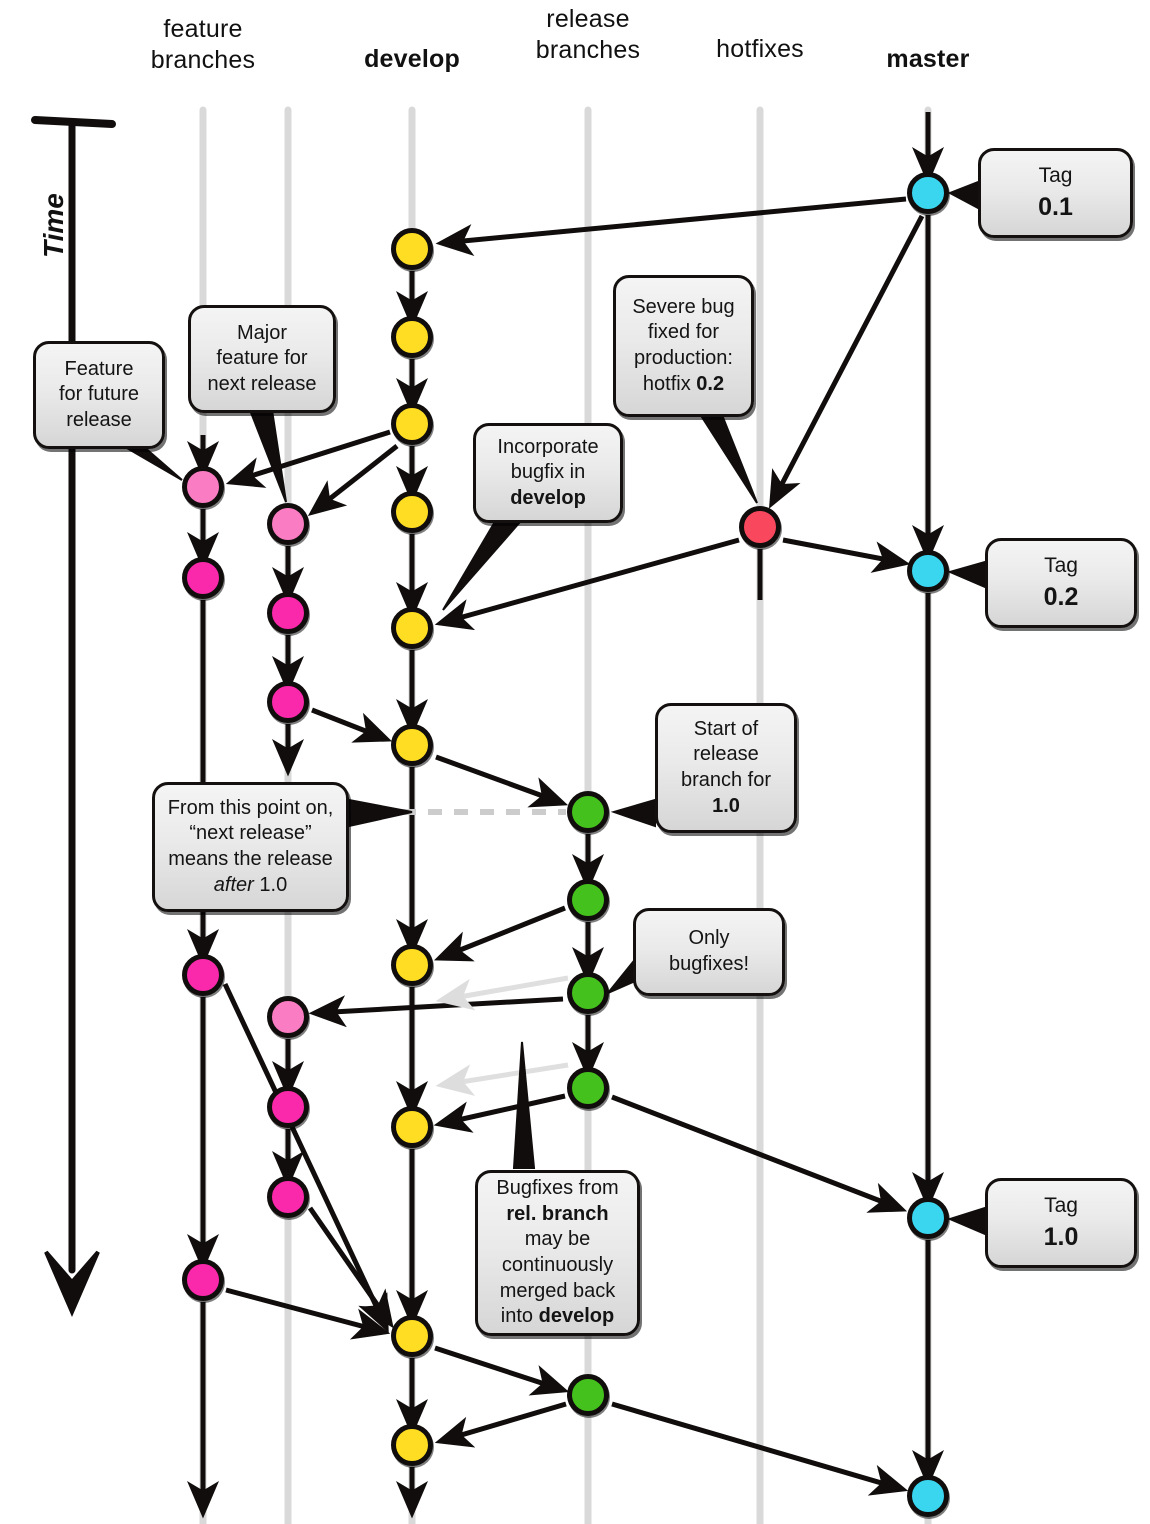 This screenshot has height=1524, width=1150. What do you see at coordinates (203, 1280) in the screenshot?
I see `commit-node-f1d` at bounding box center [203, 1280].